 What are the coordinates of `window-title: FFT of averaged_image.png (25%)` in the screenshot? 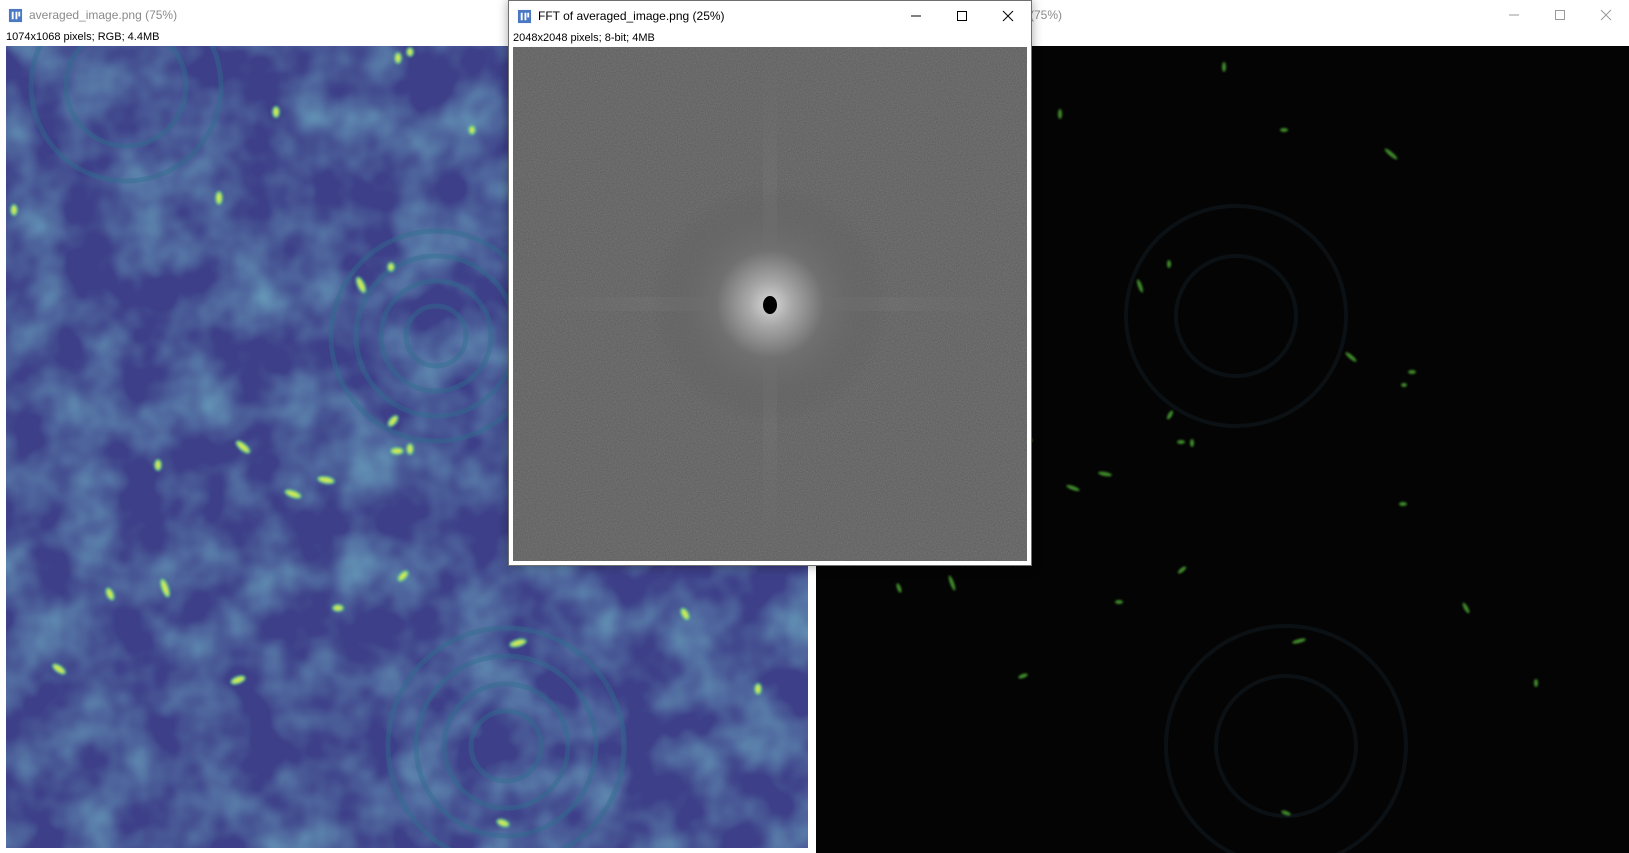 It's located at (631, 16).